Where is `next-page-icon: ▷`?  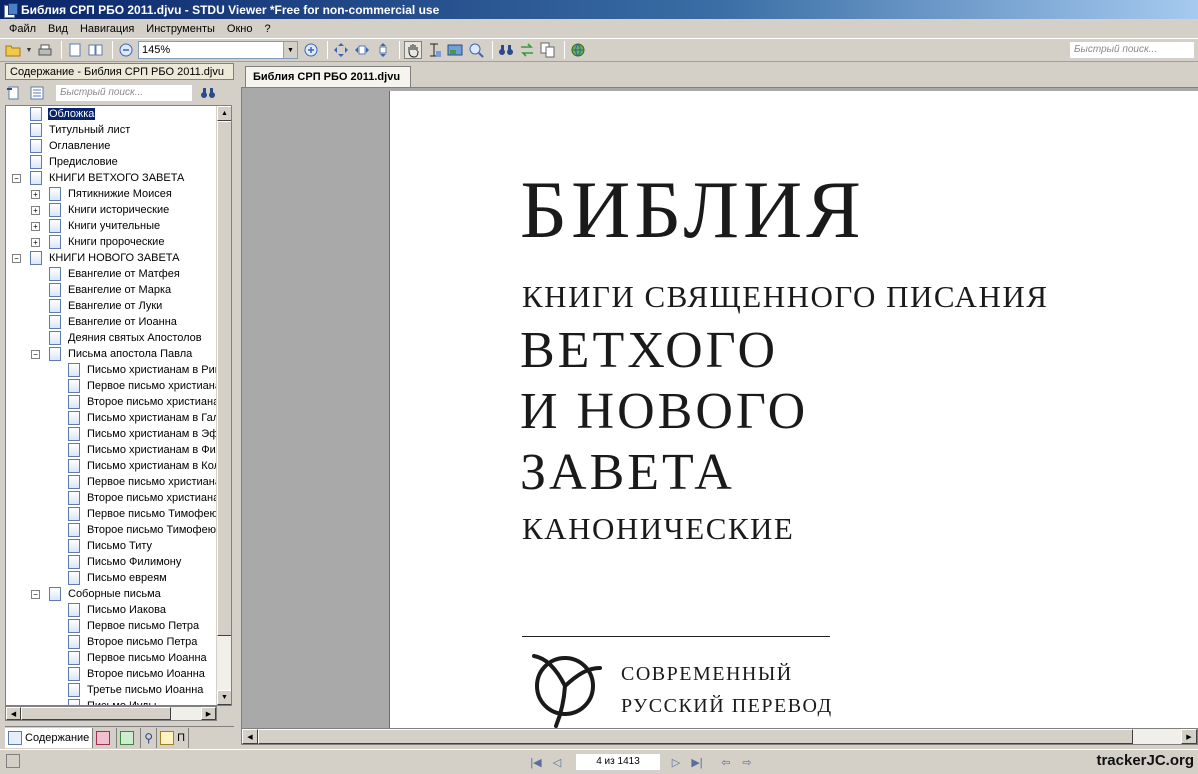 next-page-icon: ▷ is located at coordinates (676, 762).